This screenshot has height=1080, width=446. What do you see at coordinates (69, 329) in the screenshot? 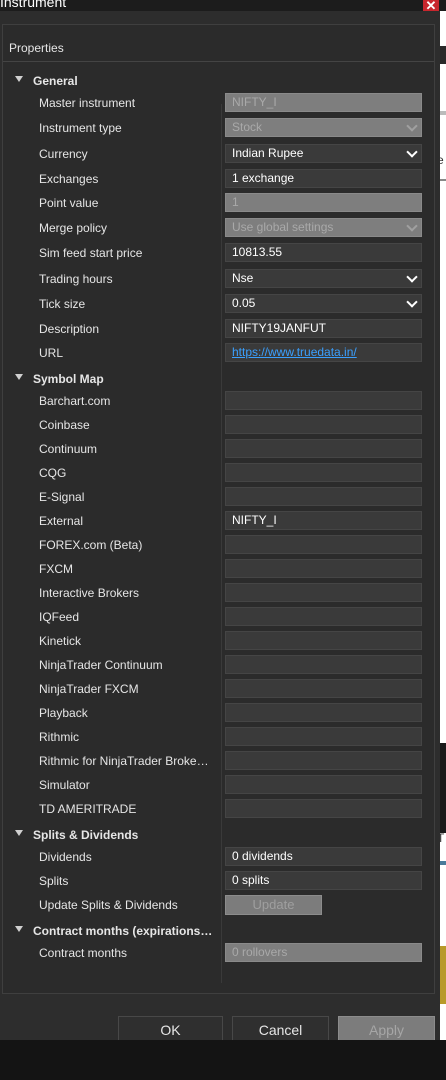
I see `property-label: Description` at bounding box center [69, 329].